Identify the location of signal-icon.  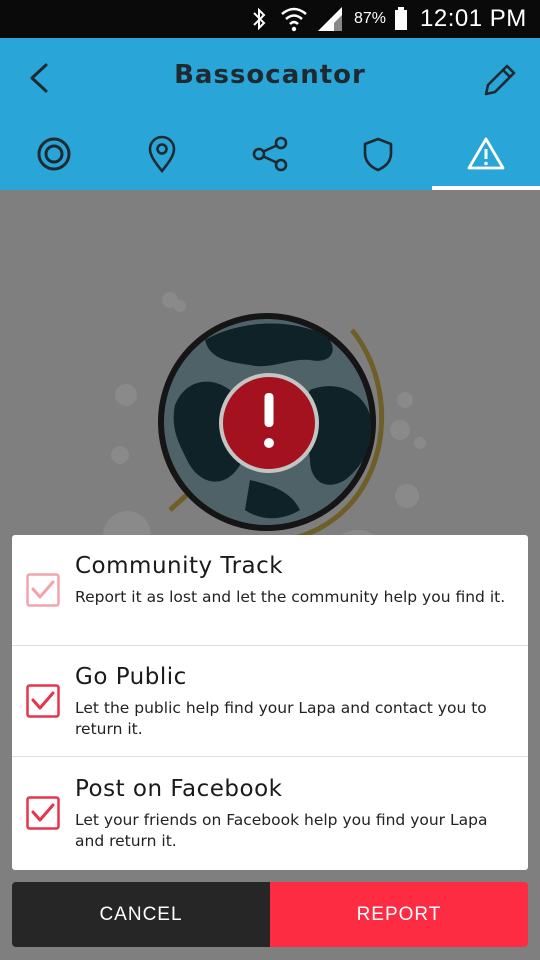
(330, 19).